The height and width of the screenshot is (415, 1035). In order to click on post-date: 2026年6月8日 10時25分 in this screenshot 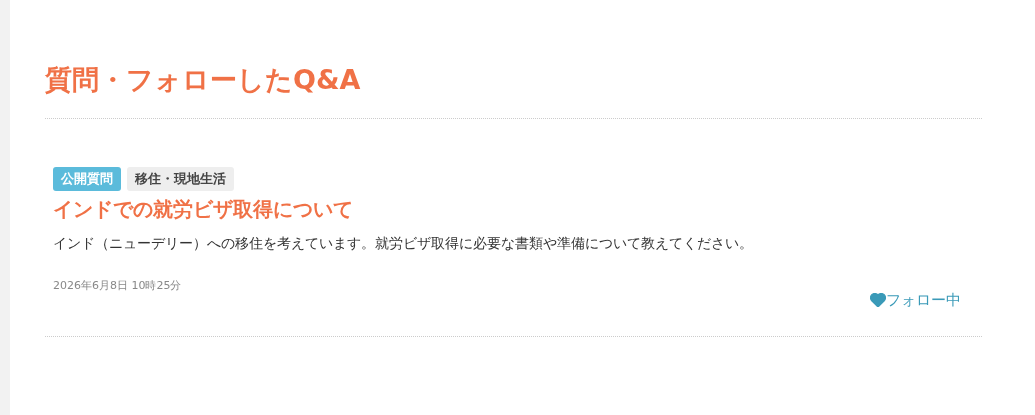, I will do `click(117, 286)`.